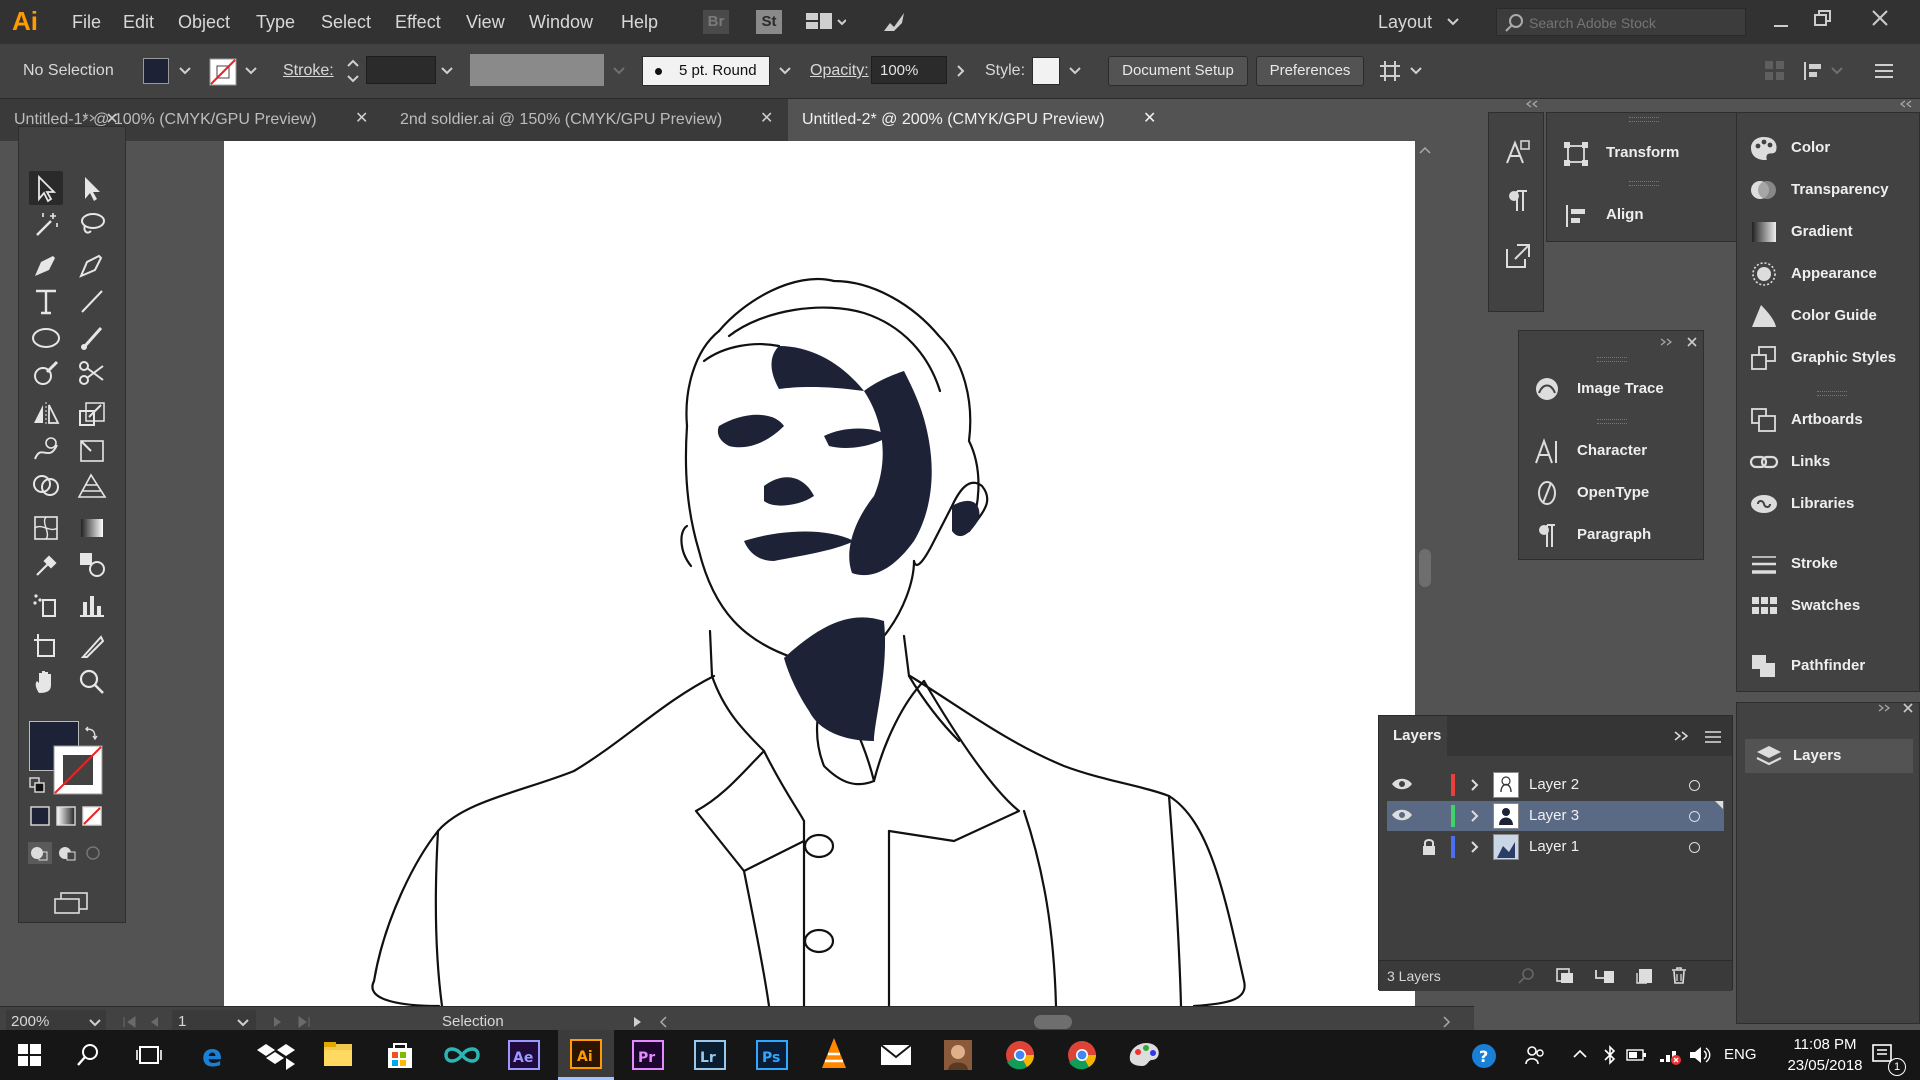 This screenshot has height=1080, width=1920. I want to click on stock-button: St, so click(769, 22).